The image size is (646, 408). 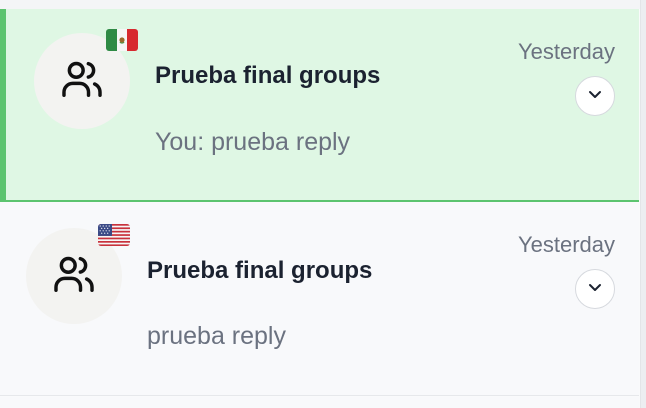 What do you see at coordinates (323, 4) in the screenshot?
I see `list-top-edge` at bounding box center [323, 4].